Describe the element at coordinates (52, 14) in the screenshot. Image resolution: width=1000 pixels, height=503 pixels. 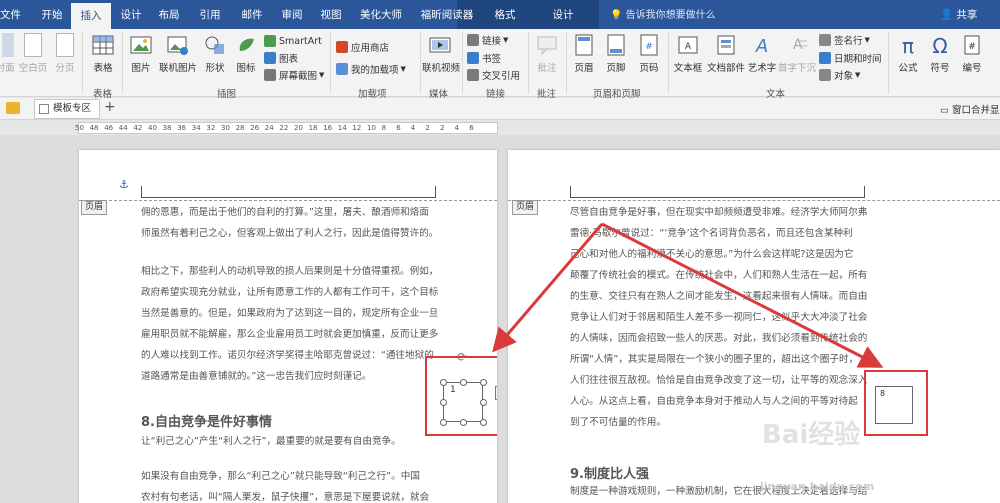
I see `tab-1: 开始` at that location.